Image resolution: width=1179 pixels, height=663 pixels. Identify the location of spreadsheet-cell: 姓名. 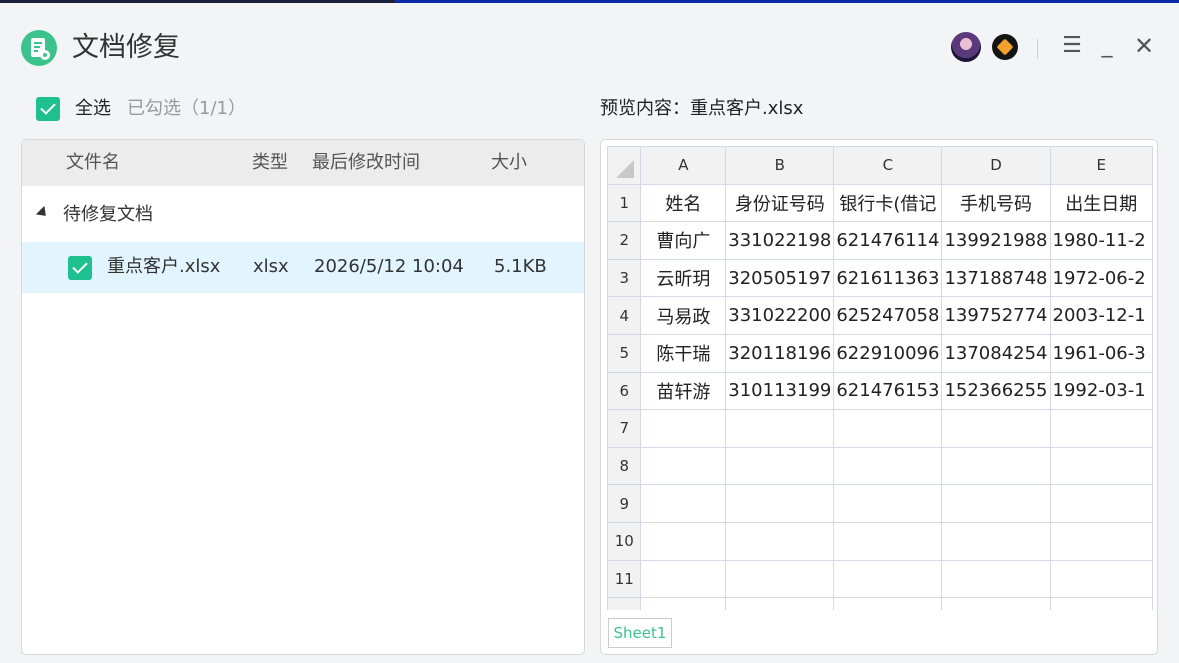
(683, 203).